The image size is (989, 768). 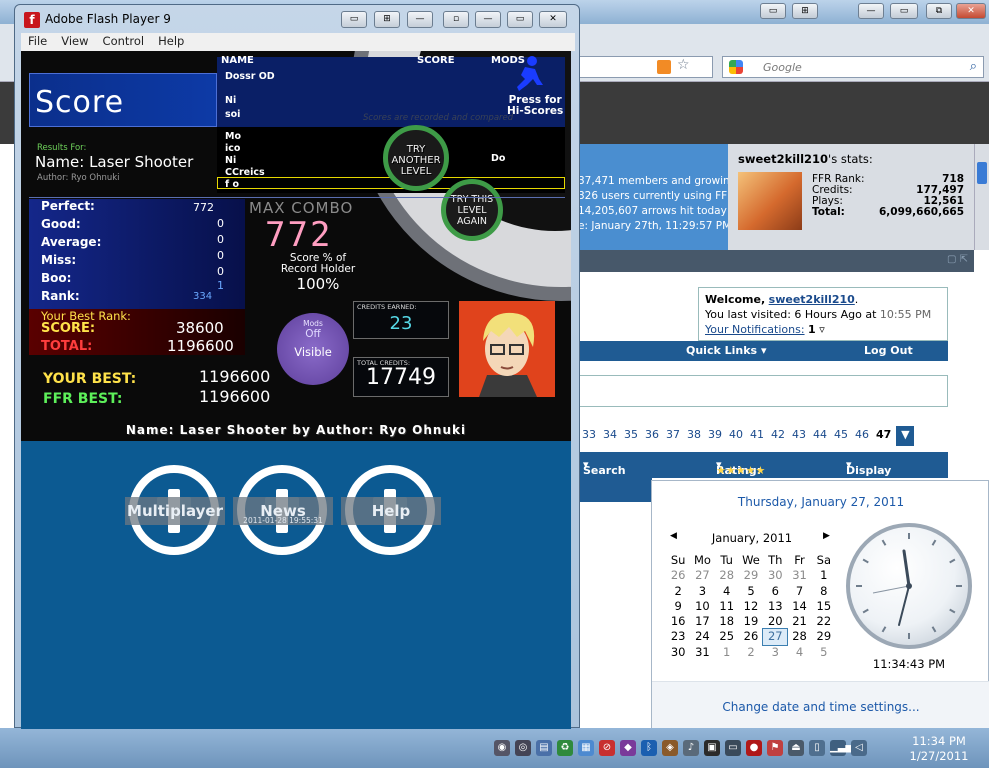 What do you see at coordinates (645, 67) in the screenshot?
I see `address-bar` at bounding box center [645, 67].